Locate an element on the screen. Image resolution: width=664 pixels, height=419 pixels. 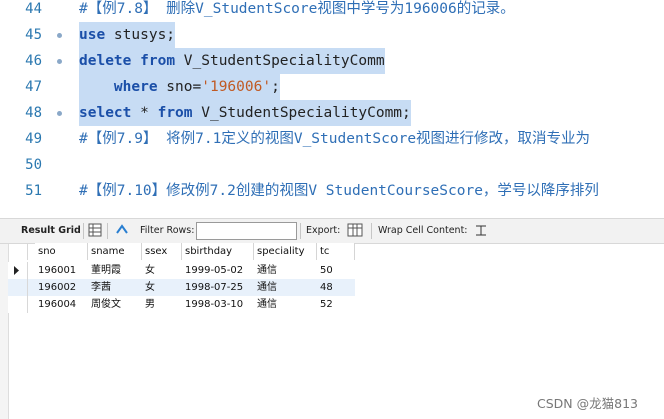
editor-line: 46 delete from V_StudentSpecialityComm is located at coordinates (332, 61).